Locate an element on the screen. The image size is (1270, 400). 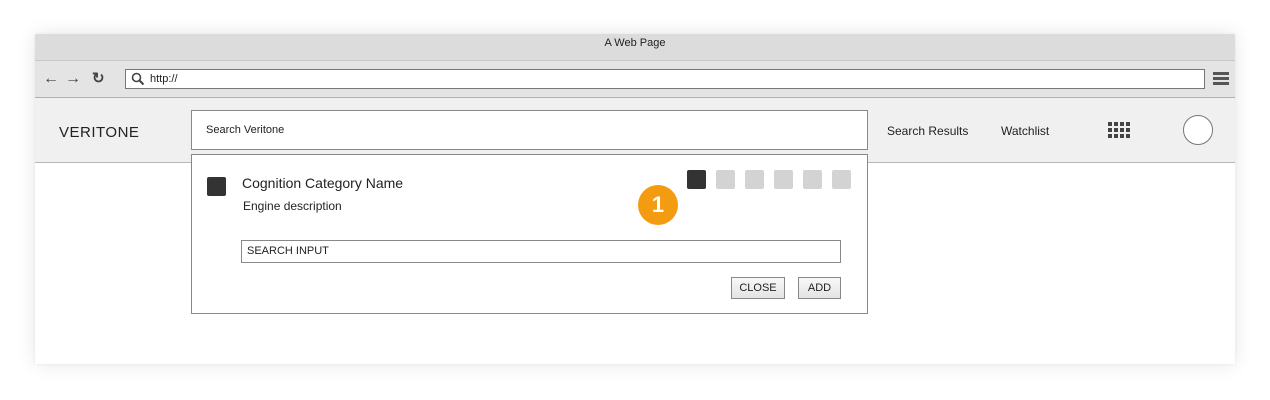
app-search-placeholder: Search Veritone is located at coordinates (245, 130).